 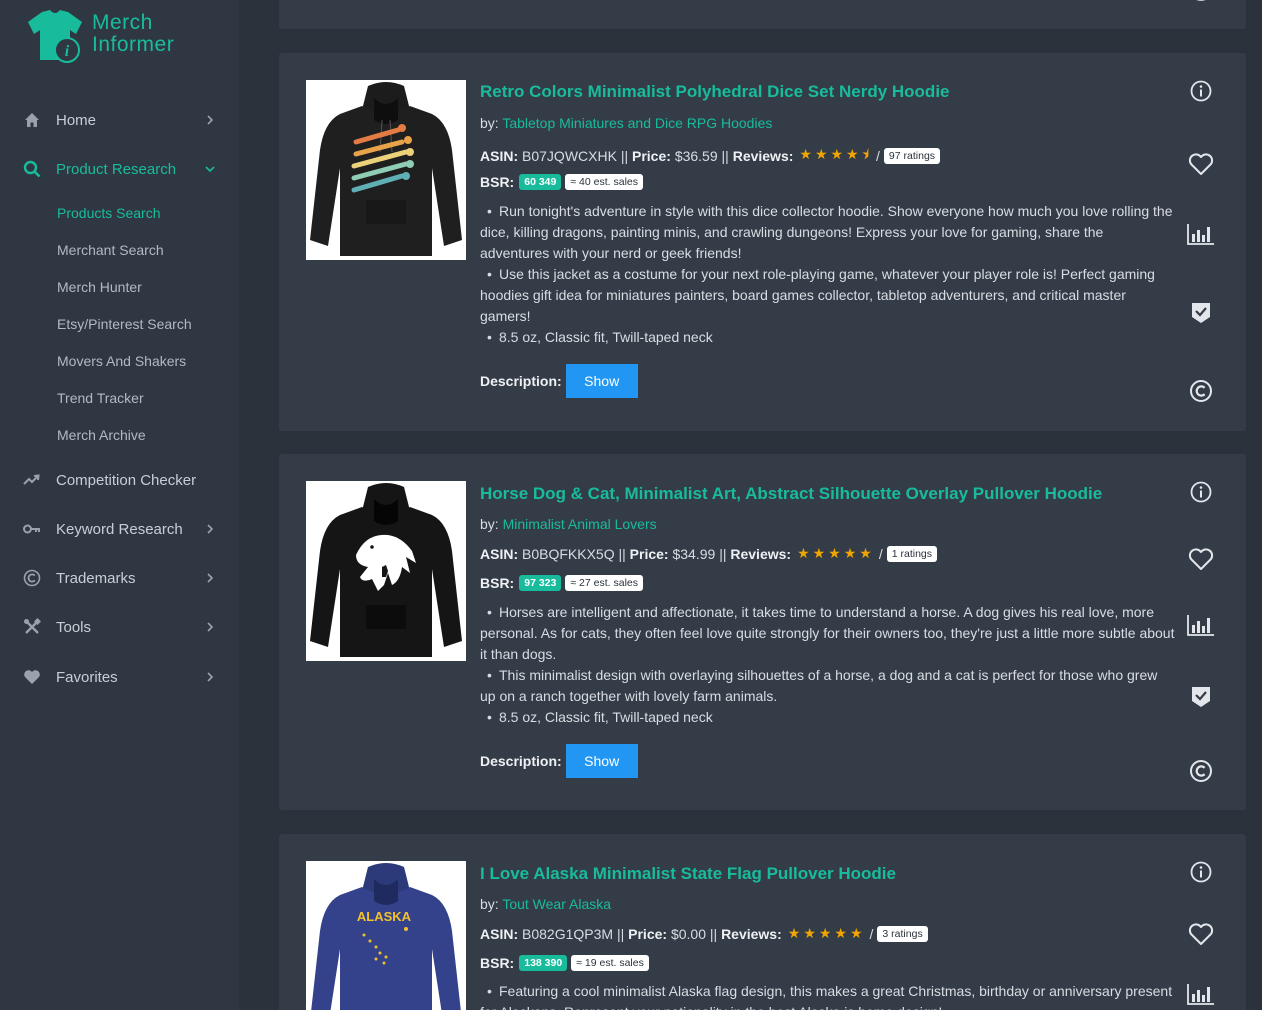 I want to click on sidebar-subitem-products-search: Products Search, so click(x=109, y=213).